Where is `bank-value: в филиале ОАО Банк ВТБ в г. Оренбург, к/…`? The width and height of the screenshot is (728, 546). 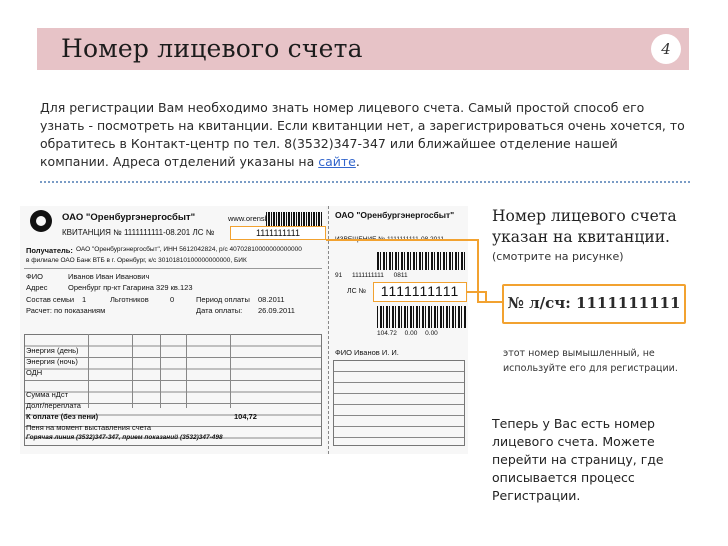
bank-value: в филиале ОАО Банк ВТБ в г. Оренбург, к/… is located at coordinates (136, 260).